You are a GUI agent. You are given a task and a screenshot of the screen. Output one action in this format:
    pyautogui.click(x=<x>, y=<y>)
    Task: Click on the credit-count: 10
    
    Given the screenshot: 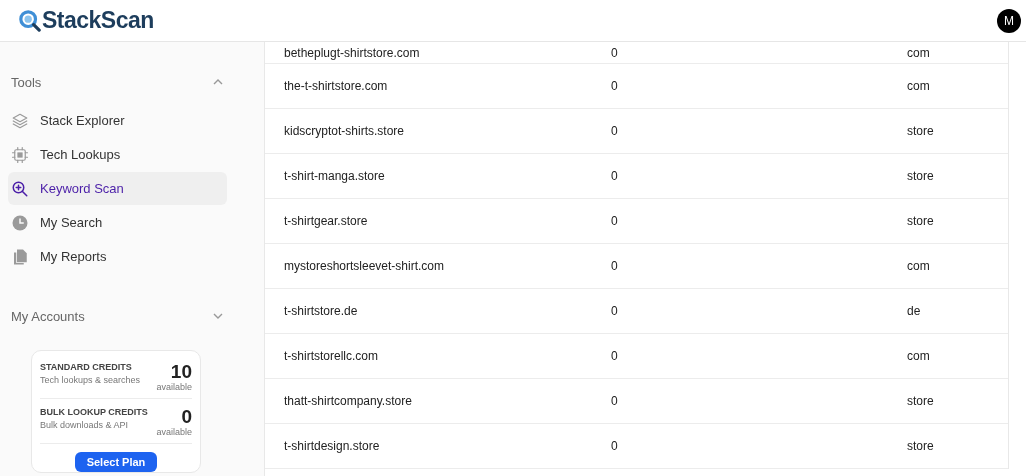 What is the action you would take?
    pyautogui.click(x=180, y=371)
    